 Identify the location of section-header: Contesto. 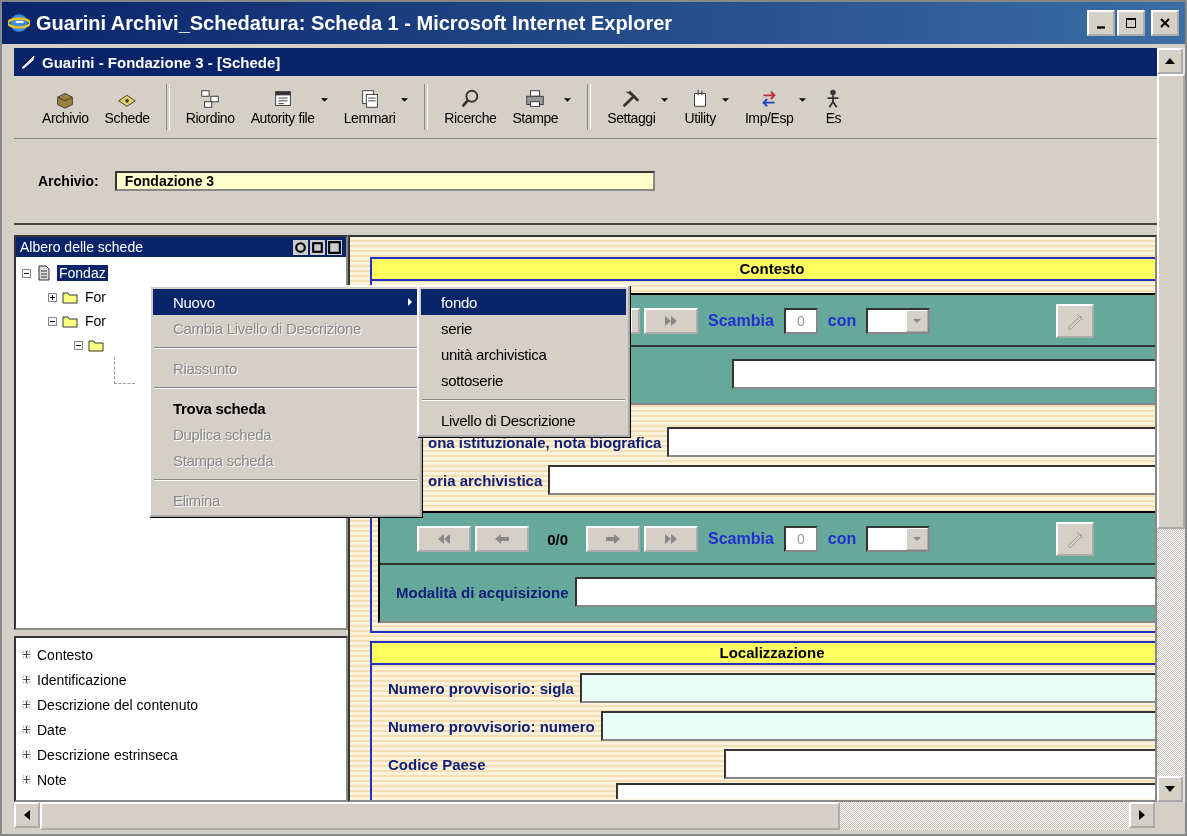
(763, 270).